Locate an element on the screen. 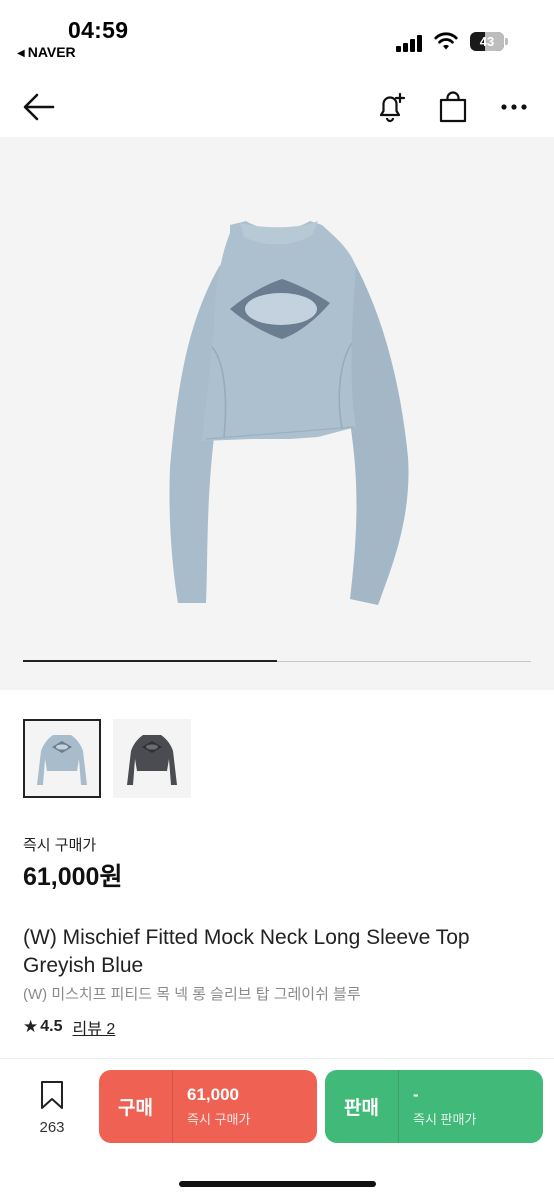  sell-button-sublabel: 즉시 판매가 is located at coordinates (445, 1119).